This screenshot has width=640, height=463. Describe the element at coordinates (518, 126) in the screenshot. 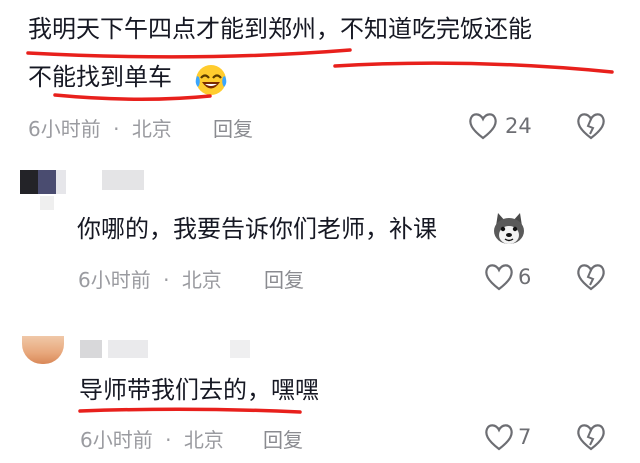

I see `like-count: 24` at that location.